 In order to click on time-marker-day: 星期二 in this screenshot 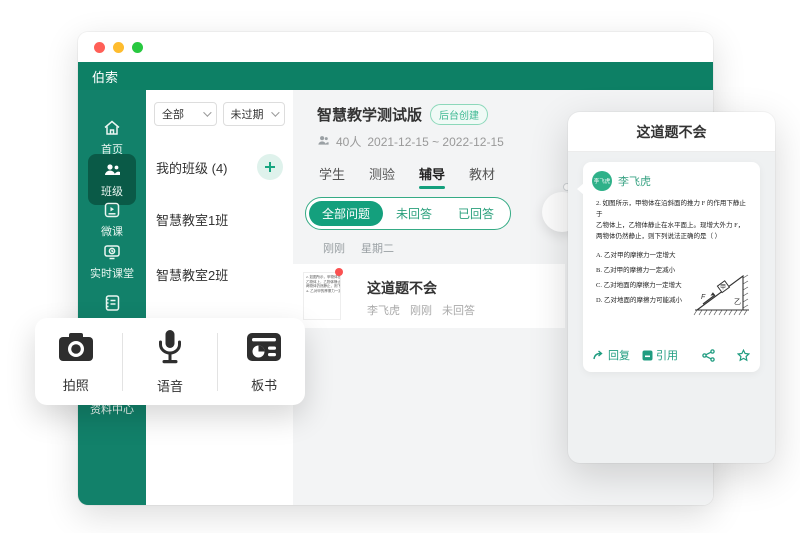, I will do `click(377, 249)`.